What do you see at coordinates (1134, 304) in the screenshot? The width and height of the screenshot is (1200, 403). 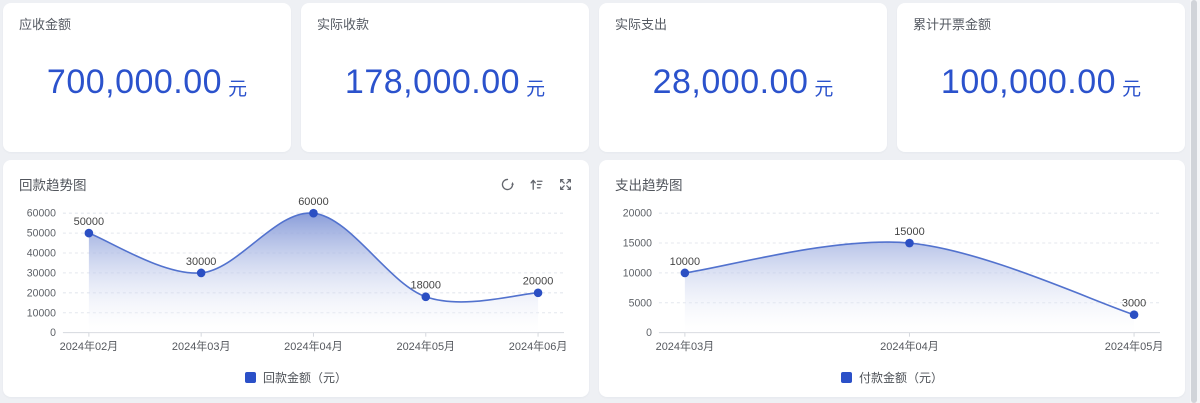 I see `svg-text: 3000` at bounding box center [1134, 304].